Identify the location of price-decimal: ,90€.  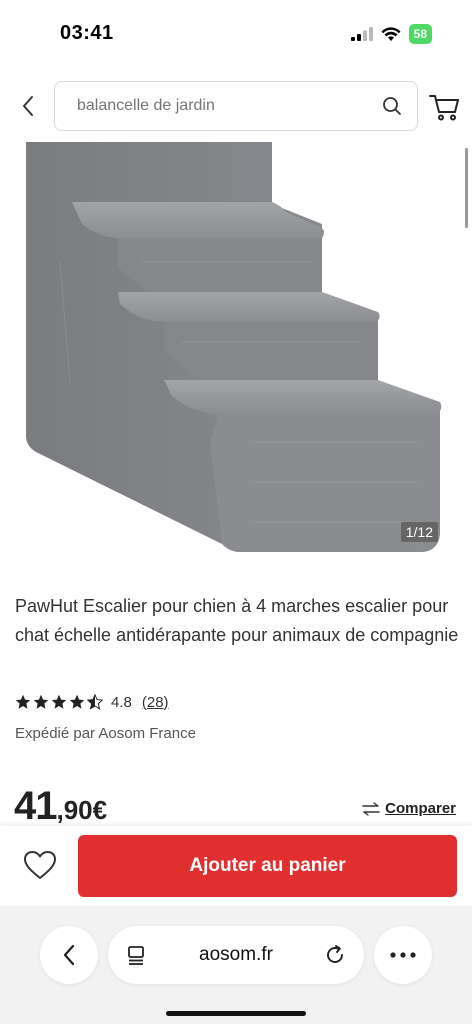
(82, 810).